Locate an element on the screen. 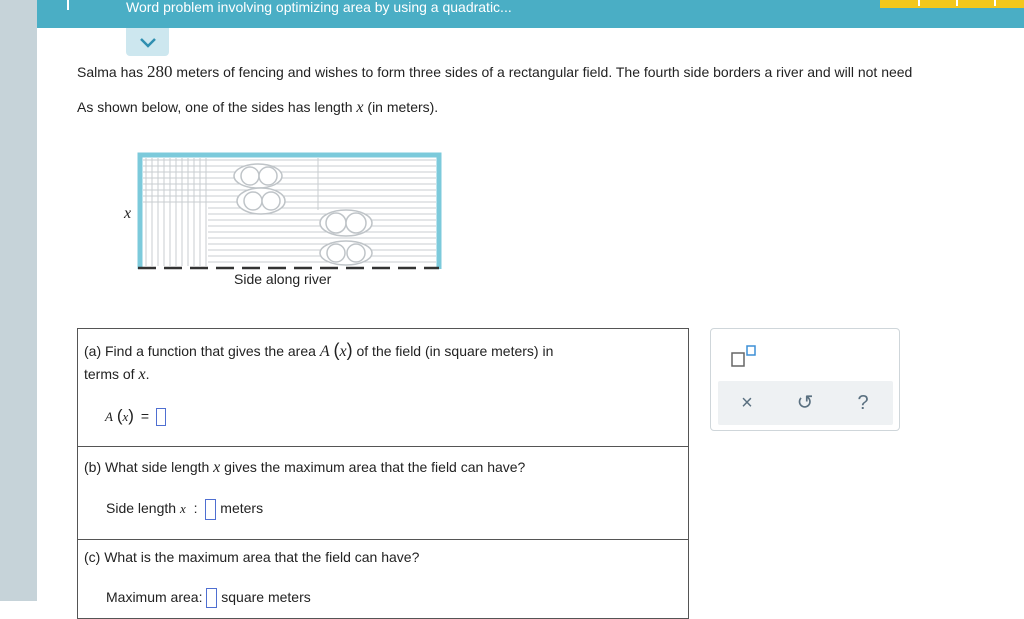 Image resolution: width=1024 pixels, height=619 pixels. clear-button: × is located at coordinates (747, 403).